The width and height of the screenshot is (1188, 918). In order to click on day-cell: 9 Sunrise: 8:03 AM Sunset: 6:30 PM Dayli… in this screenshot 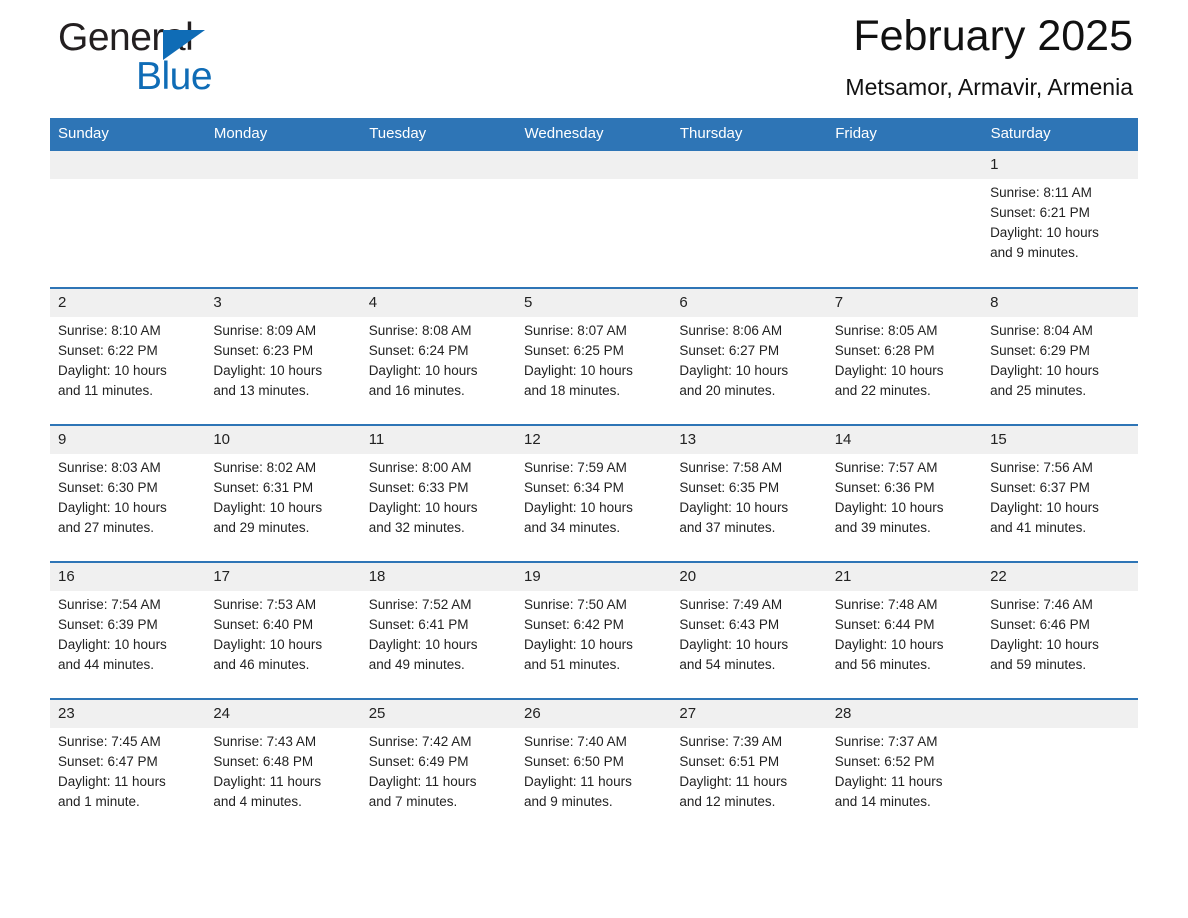, I will do `click(128, 493)`.